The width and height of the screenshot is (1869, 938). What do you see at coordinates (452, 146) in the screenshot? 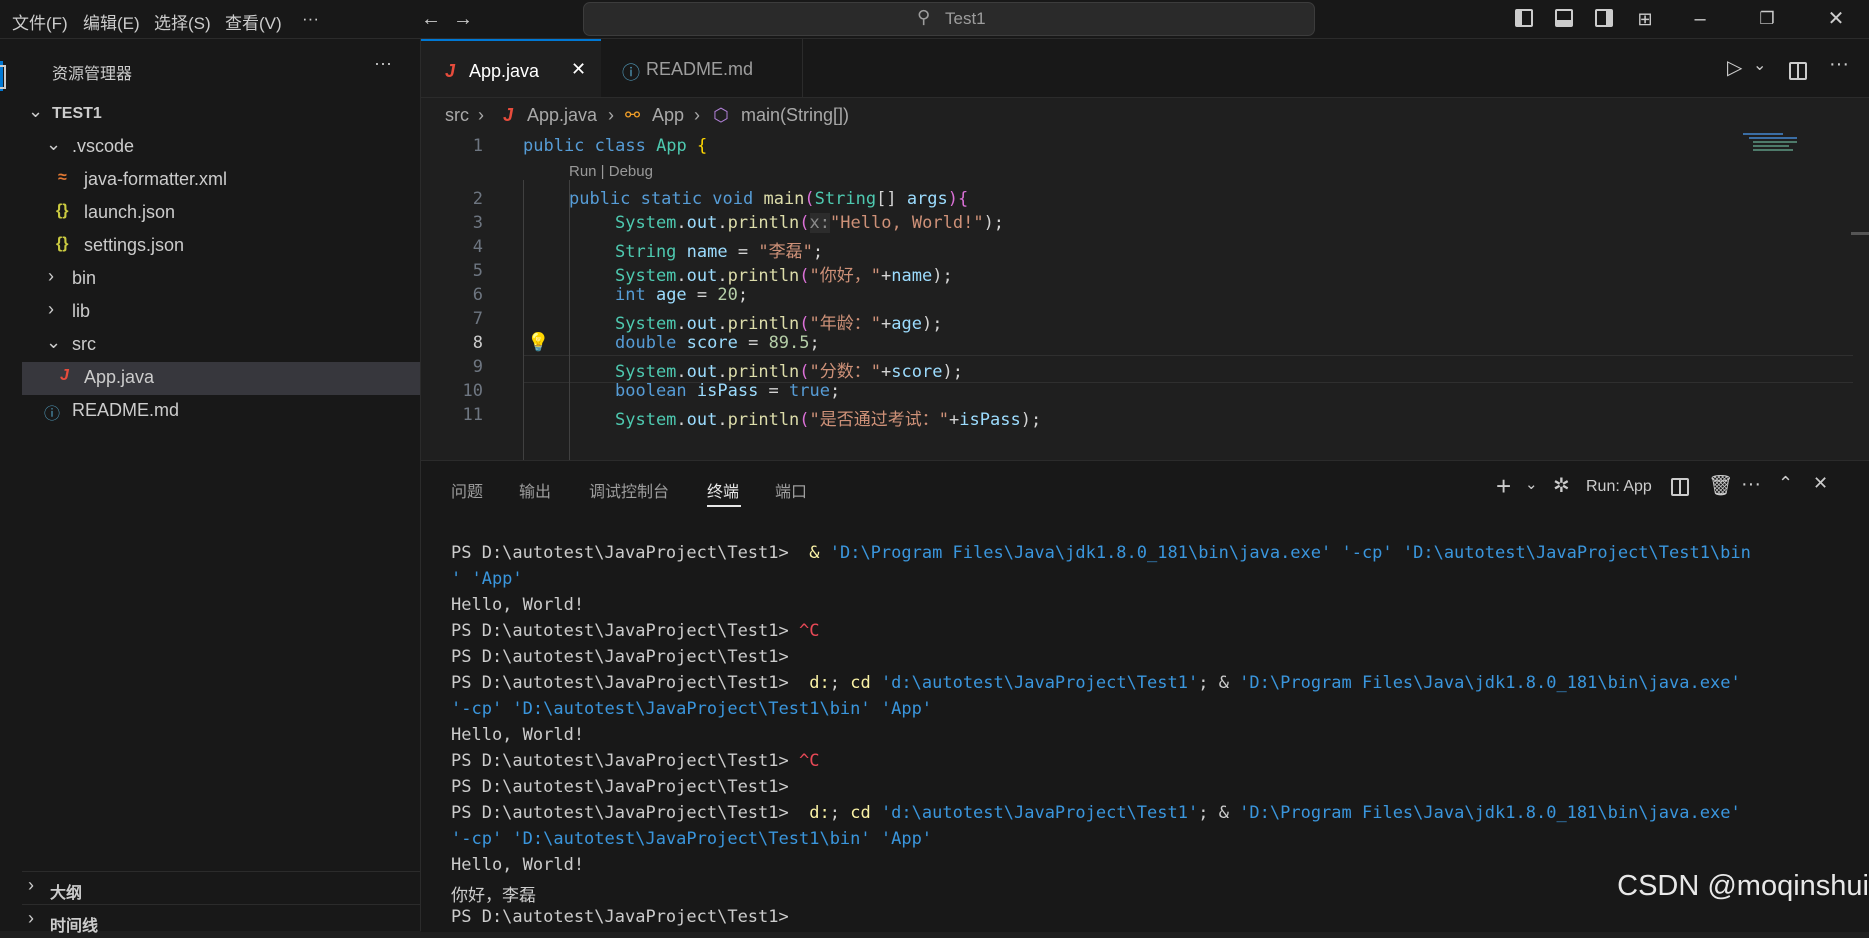
I see `line-number: 1` at bounding box center [452, 146].